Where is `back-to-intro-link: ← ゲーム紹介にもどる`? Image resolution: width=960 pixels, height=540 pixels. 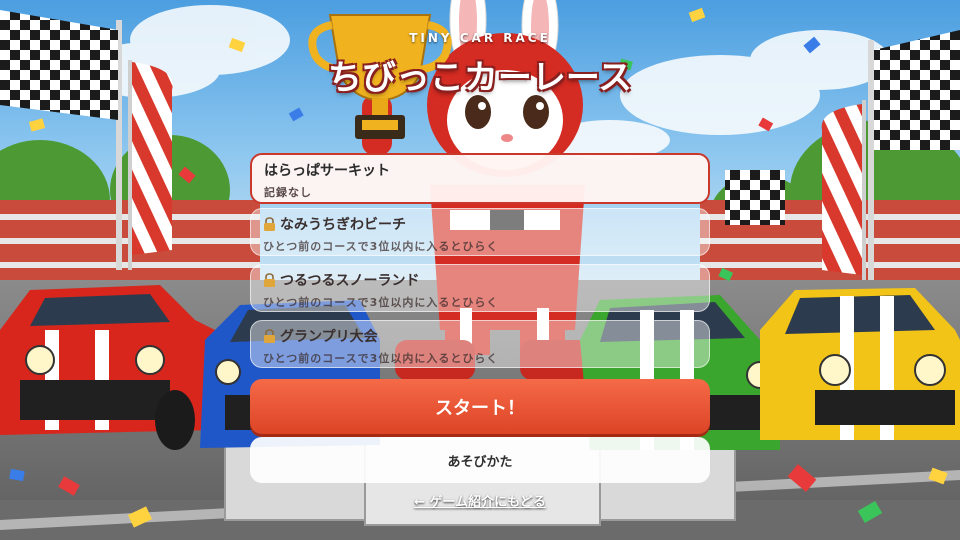
back-to-intro-link: ← ゲーム紹介にもどる is located at coordinates (480, 500).